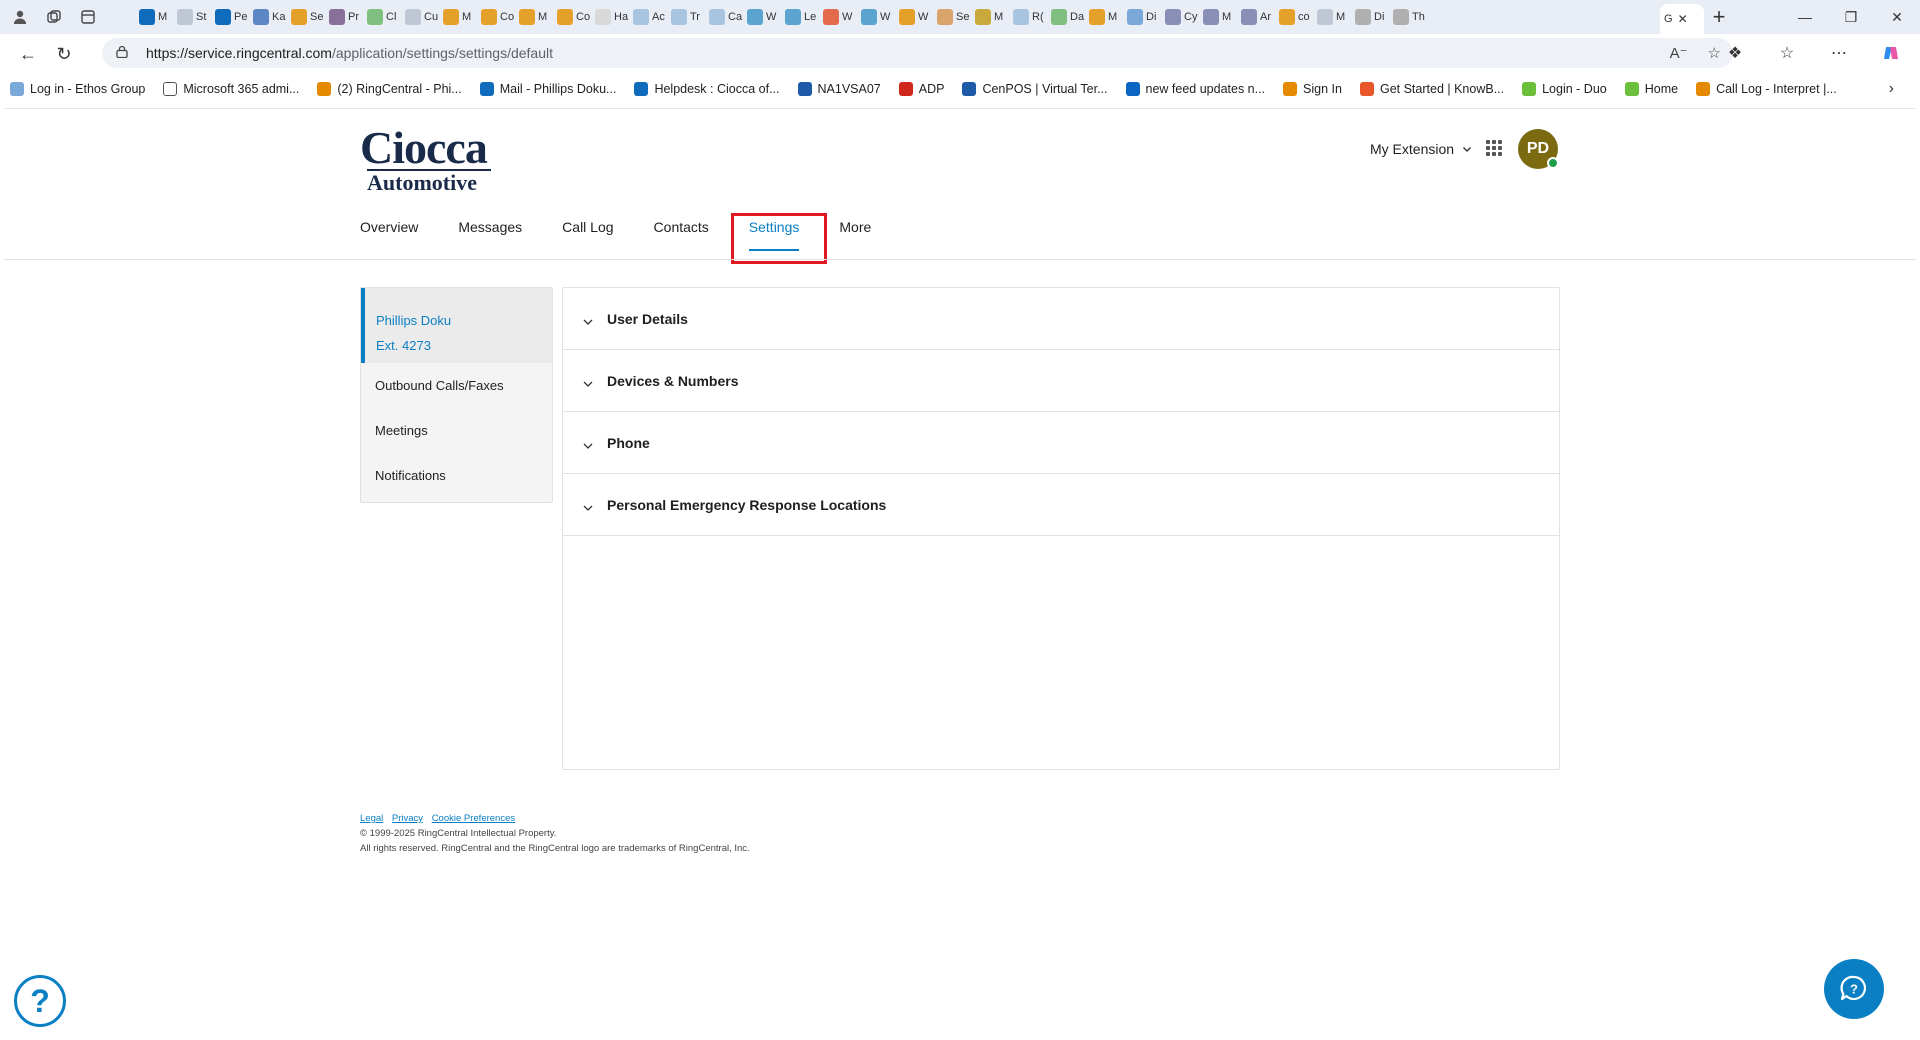  Describe the element at coordinates (921, 89) in the screenshot. I see `bookmark-item: ADP` at that location.